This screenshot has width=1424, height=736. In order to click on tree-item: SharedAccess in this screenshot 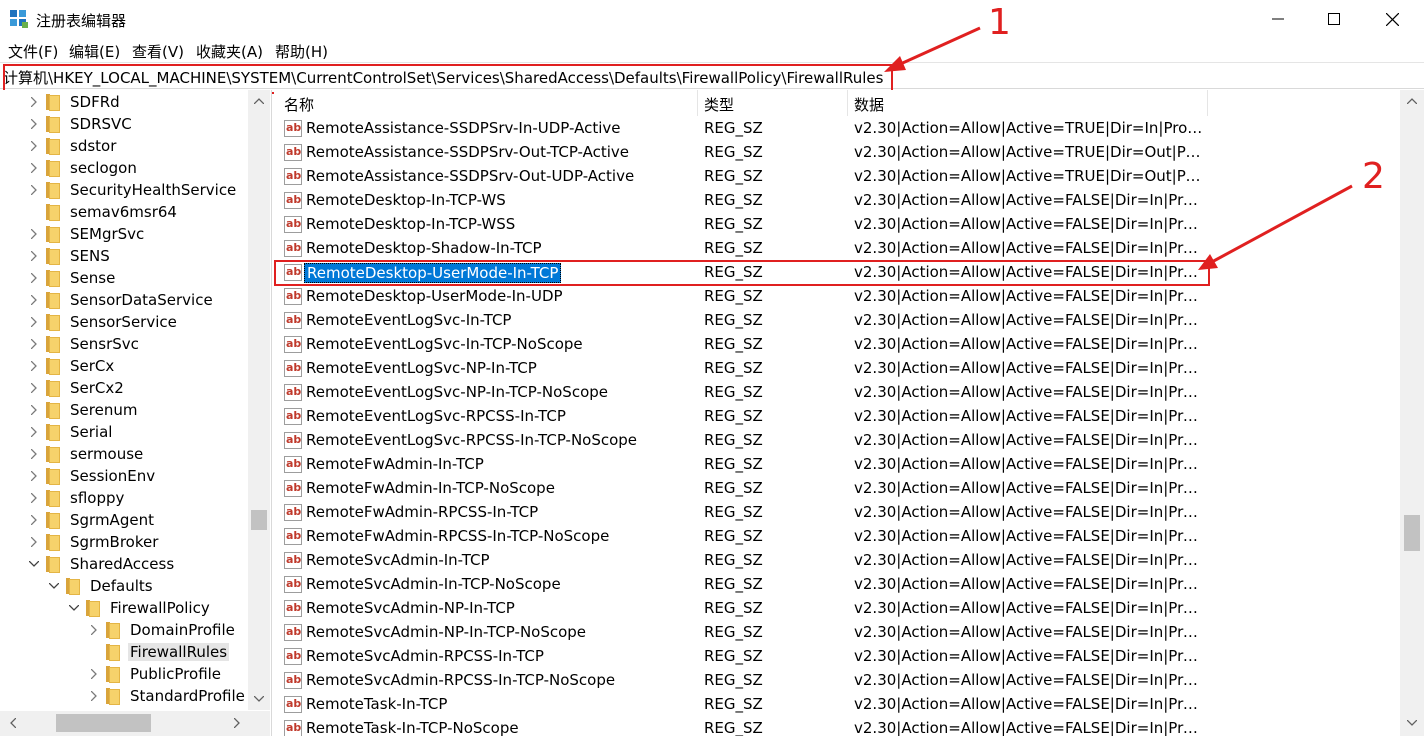, I will do `click(102, 564)`.